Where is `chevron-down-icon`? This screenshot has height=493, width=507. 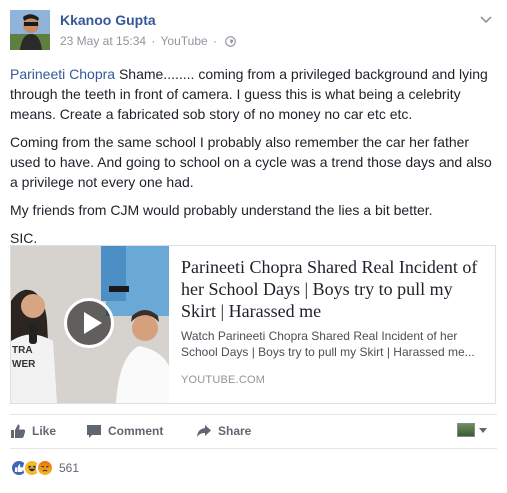 chevron-down-icon is located at coordinates (486, 19).